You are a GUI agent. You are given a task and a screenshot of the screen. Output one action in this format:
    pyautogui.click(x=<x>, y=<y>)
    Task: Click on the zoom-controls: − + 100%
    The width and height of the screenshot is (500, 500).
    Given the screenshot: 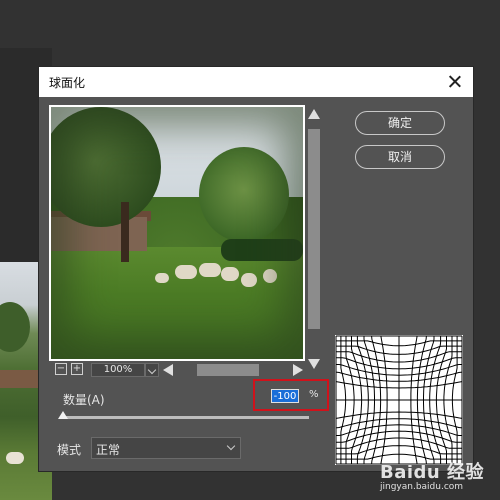 What is the action you would take?
    pyautogui.click(x=177, y=371)
    